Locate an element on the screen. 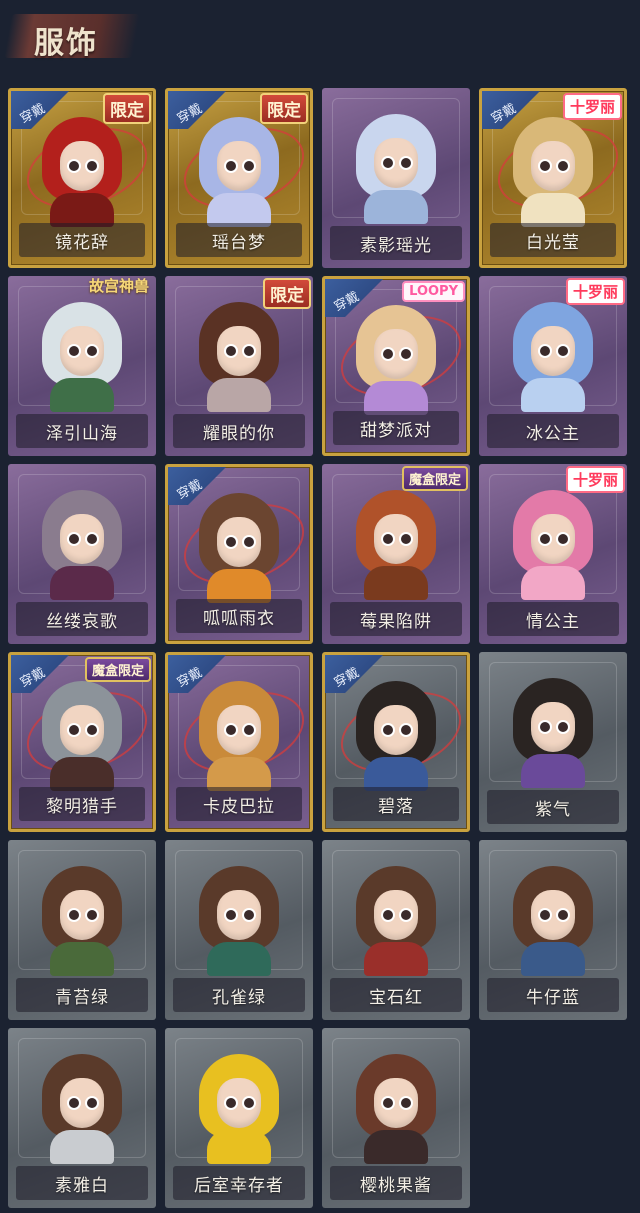 This screenshot has height=1213, width=640. costume-card: 素雅白 is located at coordinates (82, 1118).